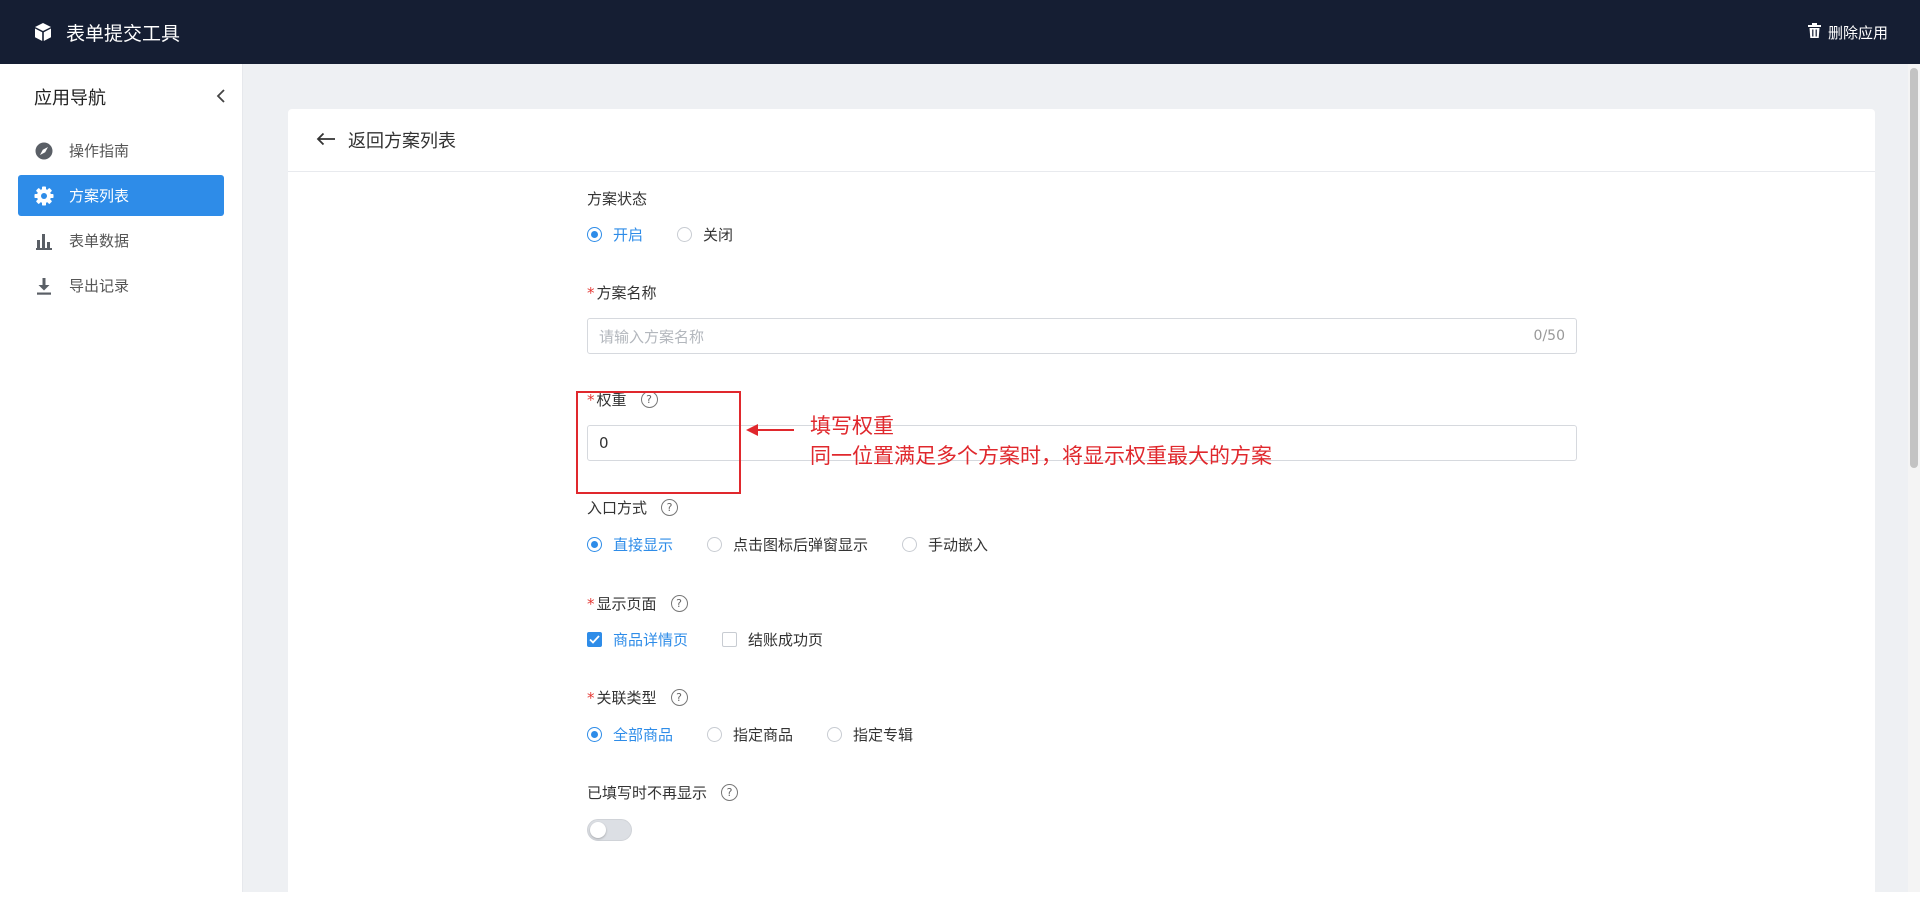 Image resolution: width=1920 pixels, height=909 pixels. What do you see at coordinates (651, 640) in the screenshot?
I see `option-label: 商品详情页` at bounding box center [651, 640].